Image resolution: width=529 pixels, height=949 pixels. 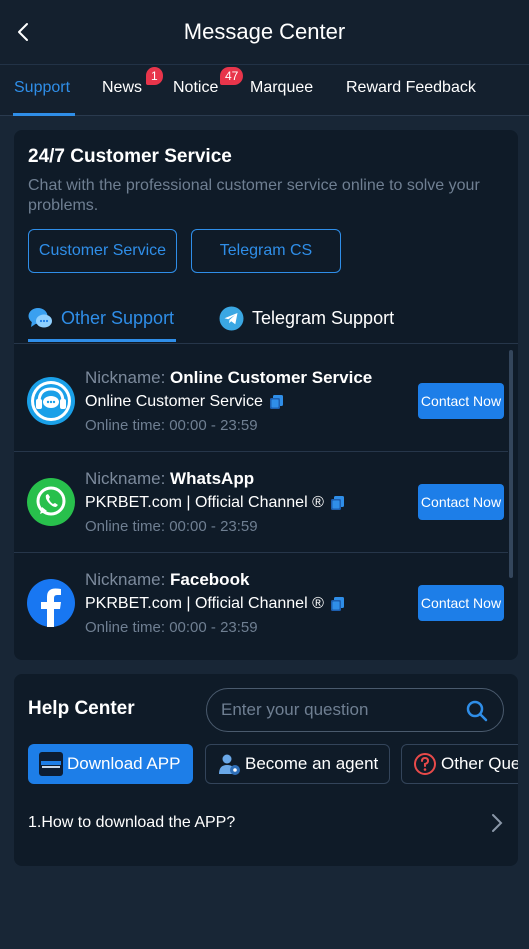 I want to click on contact-account: Online Customer Service, so click(x=184, y=402).